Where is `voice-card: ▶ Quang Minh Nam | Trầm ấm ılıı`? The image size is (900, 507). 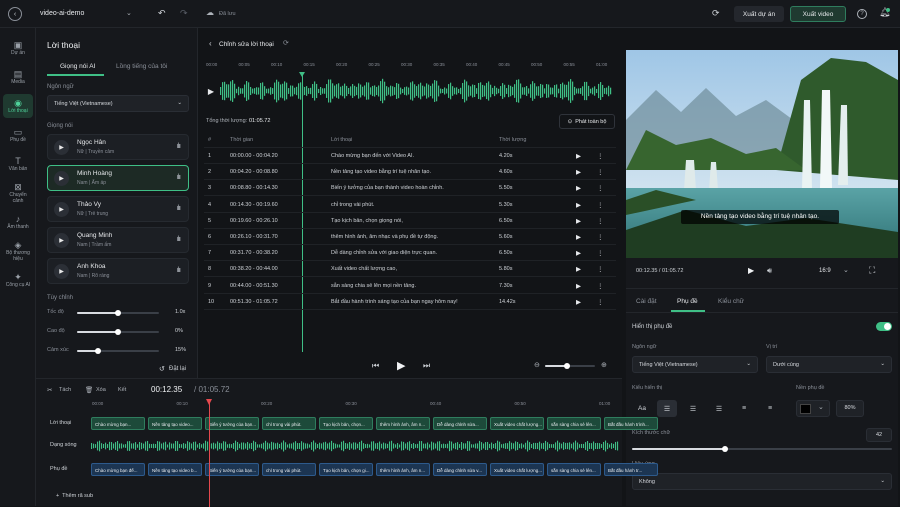 voice-card: ▶ Quang Minh Nam | Trầm ấm ılıı is located at coordinates (118, 240).